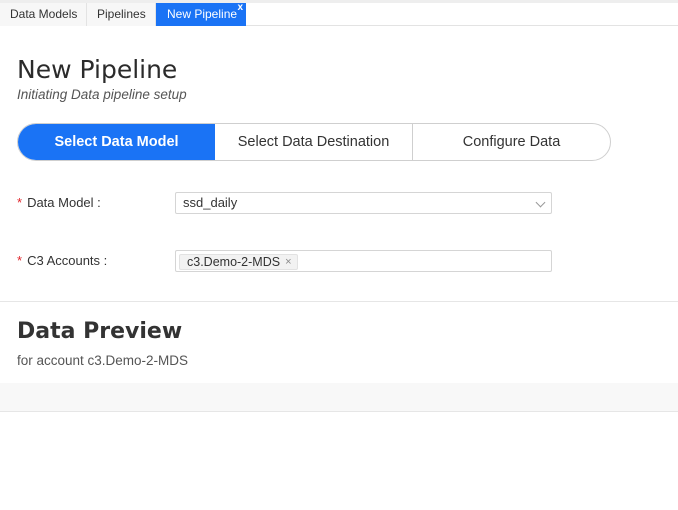 The width and height of the screenshot is (678, 510). I want to click on chevron-down-icon, so click(540, 202).